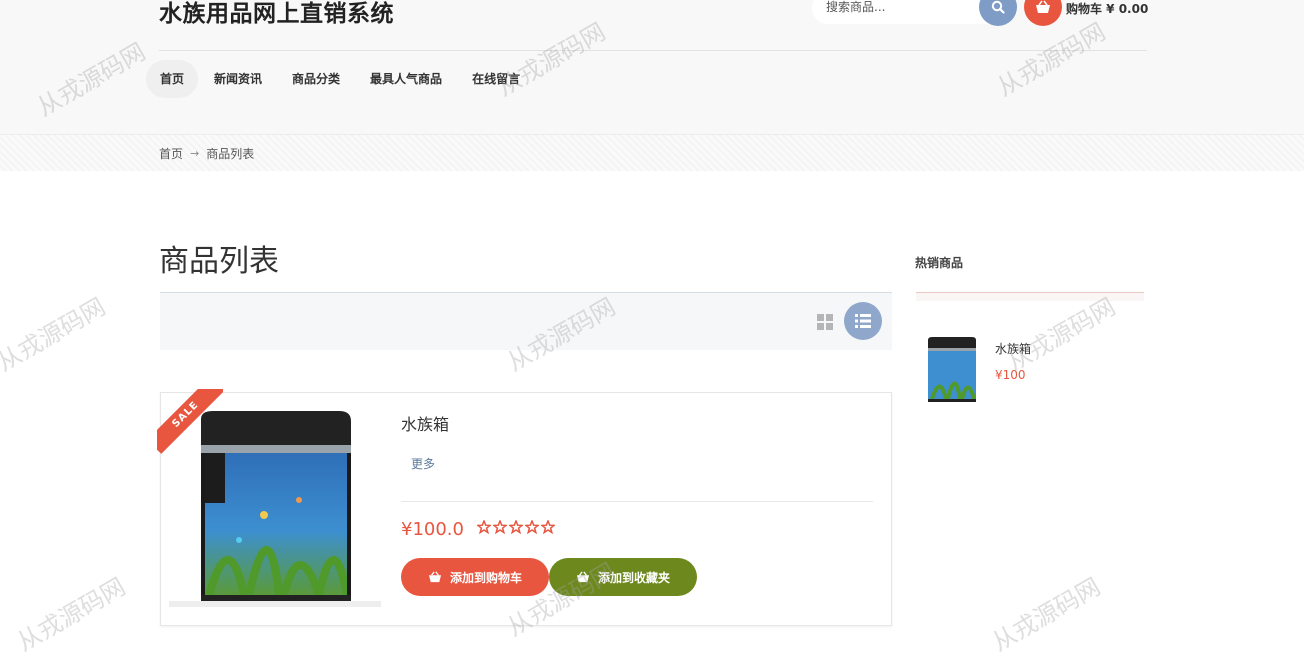 The image size is (1304, 658). I want to click on list-view-icon, so click(863, 321).